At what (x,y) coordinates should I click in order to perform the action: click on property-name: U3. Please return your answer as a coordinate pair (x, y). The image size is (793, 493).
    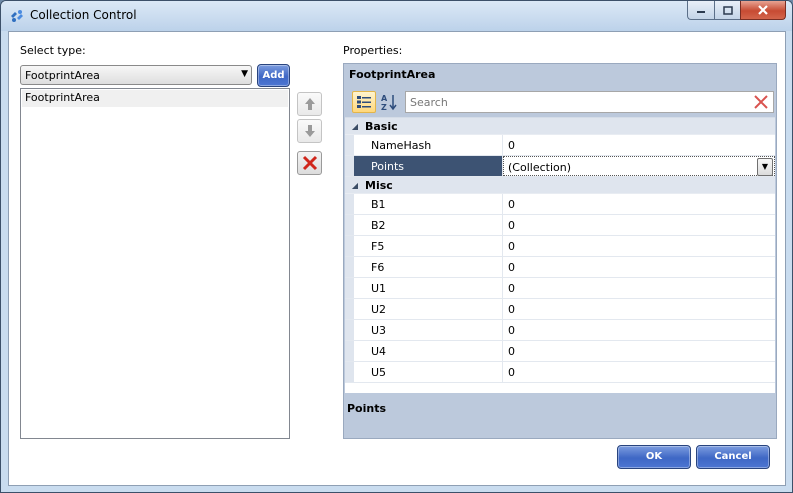
    Looking at the image, I should click on (428, 330).